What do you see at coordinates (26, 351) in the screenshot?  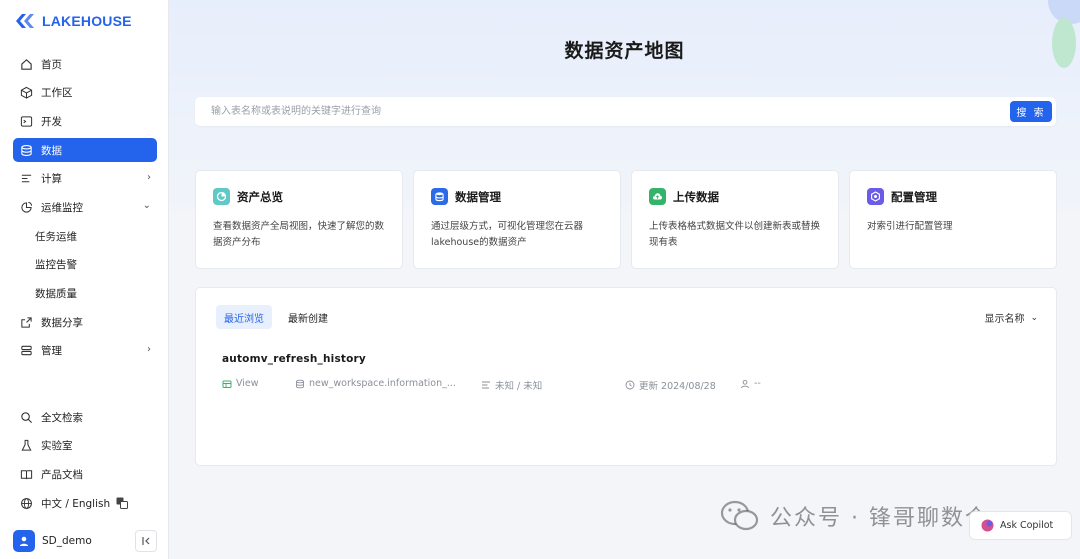 I see `manage-icon` at bounding box center [26, 351].